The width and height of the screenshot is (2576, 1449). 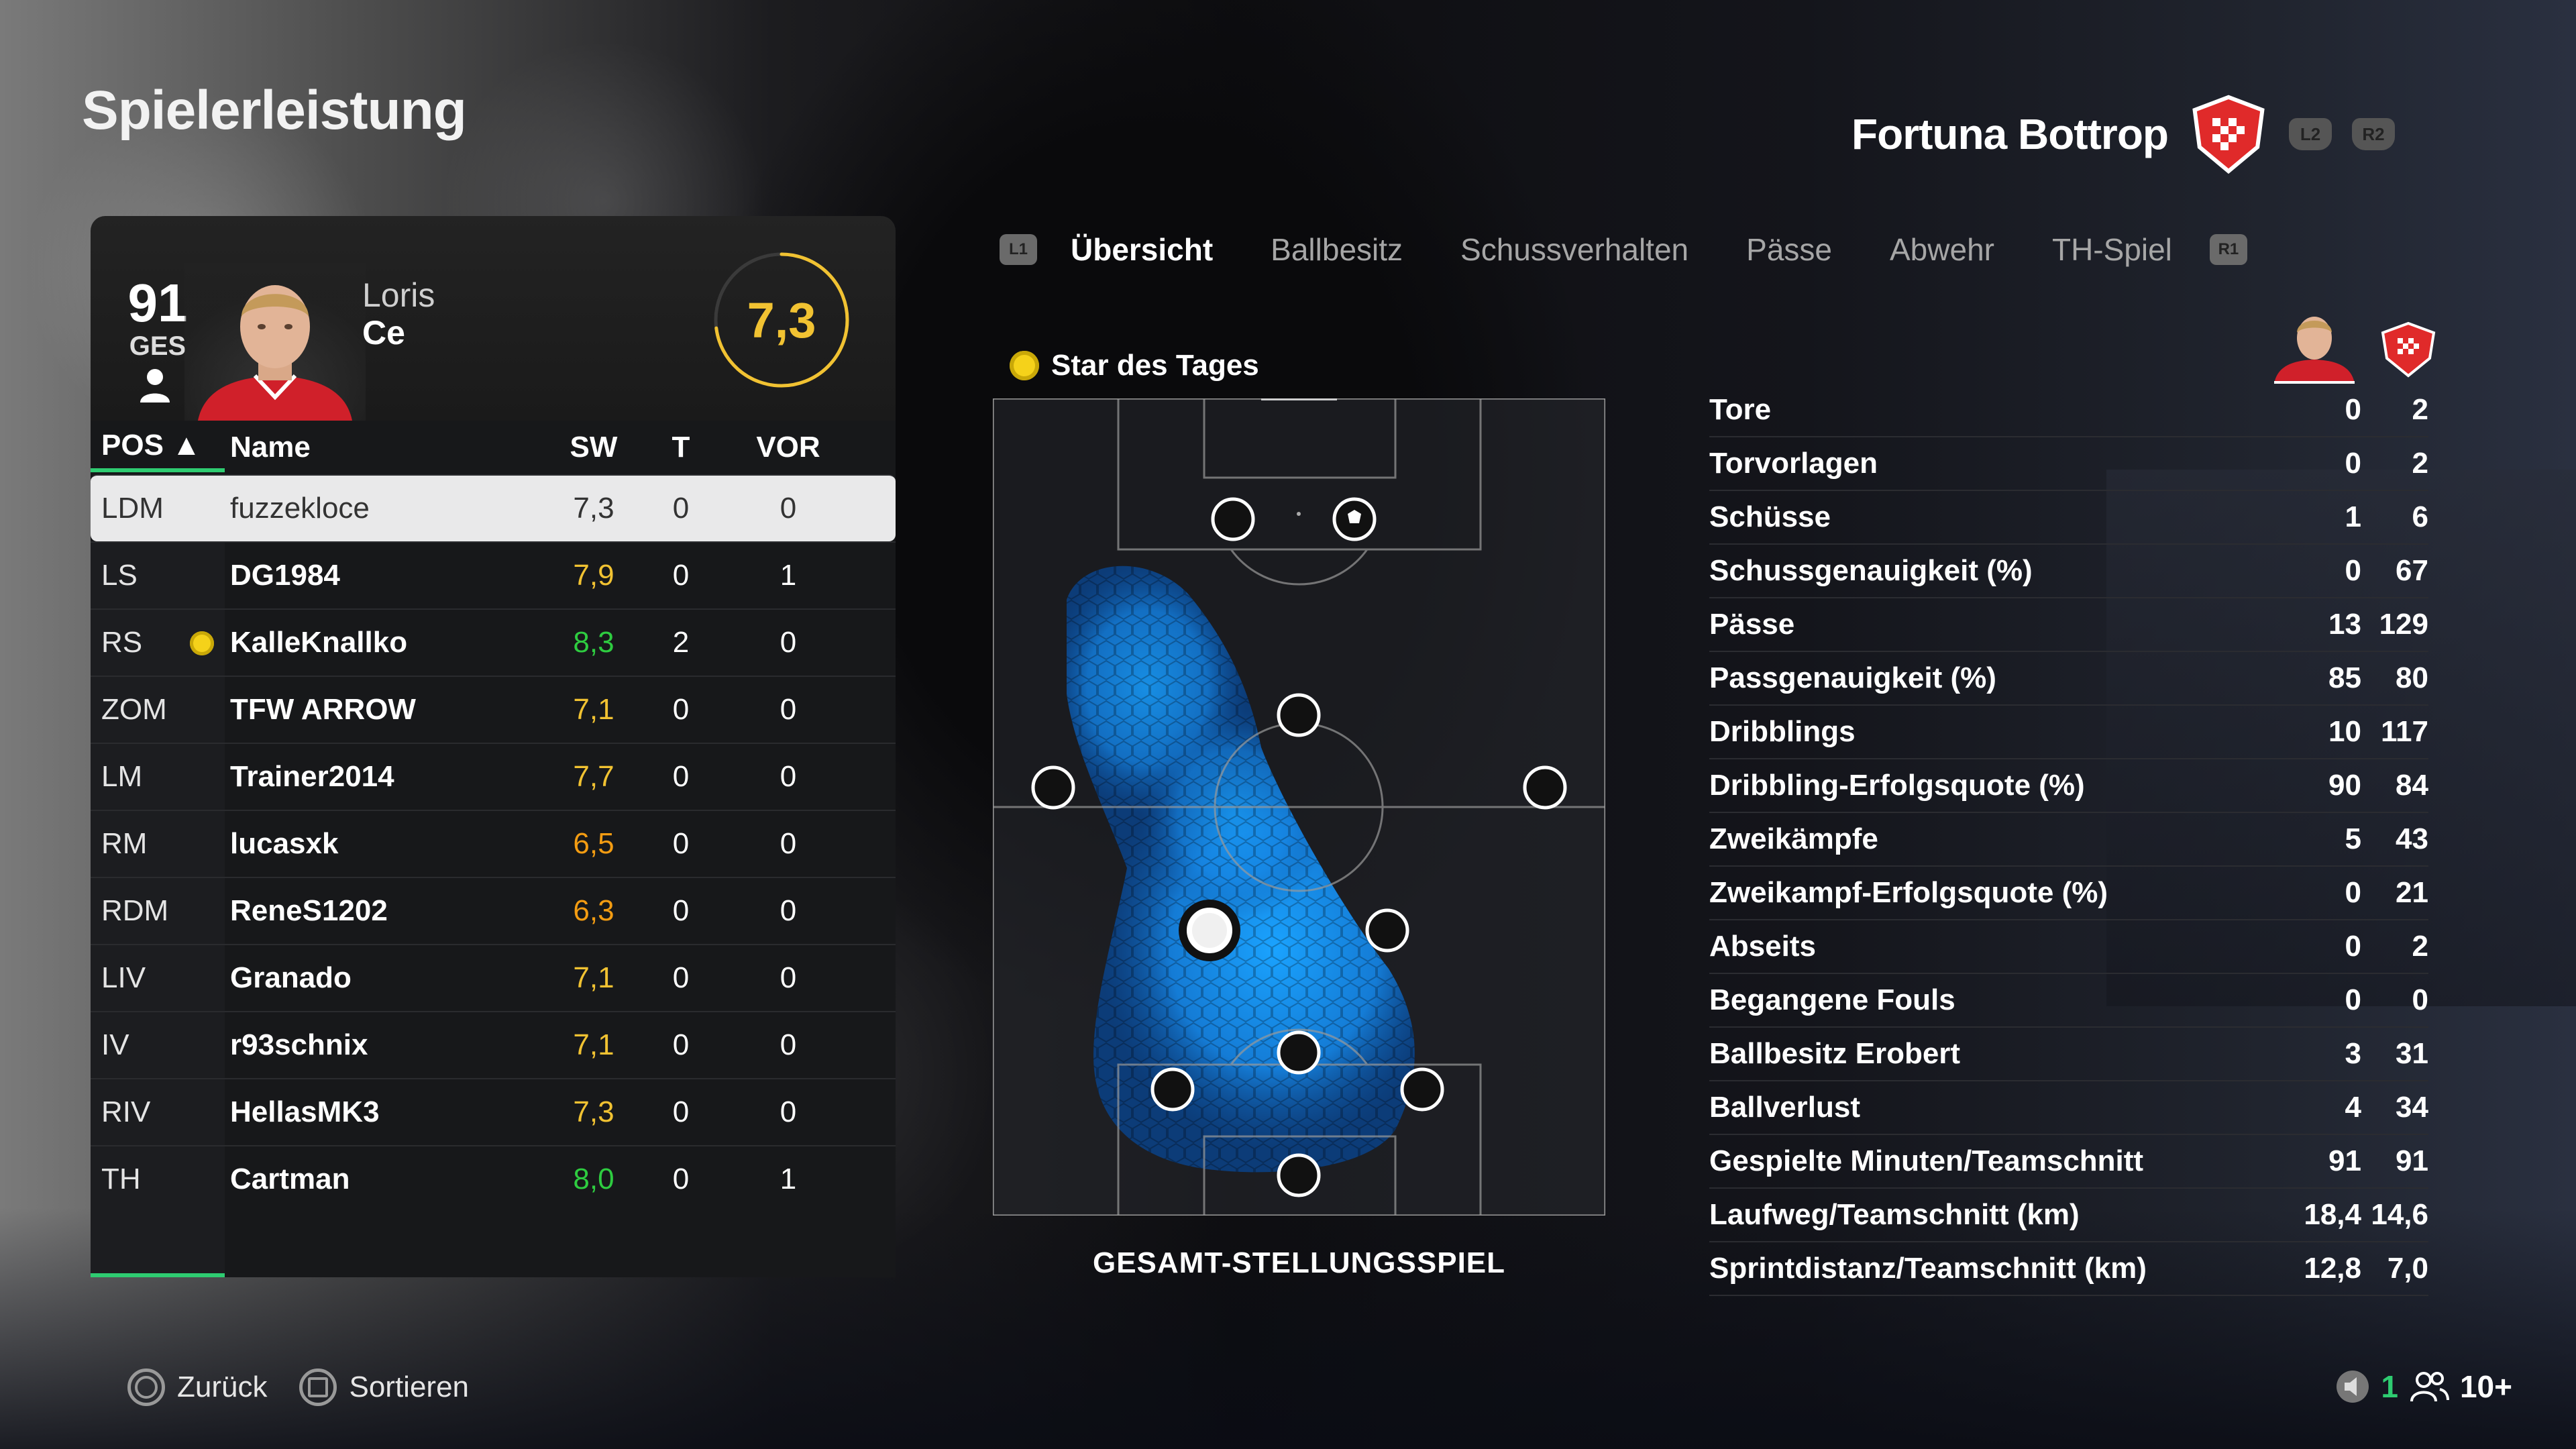 What do you see at coordinates (2353, 516) in the screenshot?
I see `stat-player-value: 1` at bounding box center [2353, 516].